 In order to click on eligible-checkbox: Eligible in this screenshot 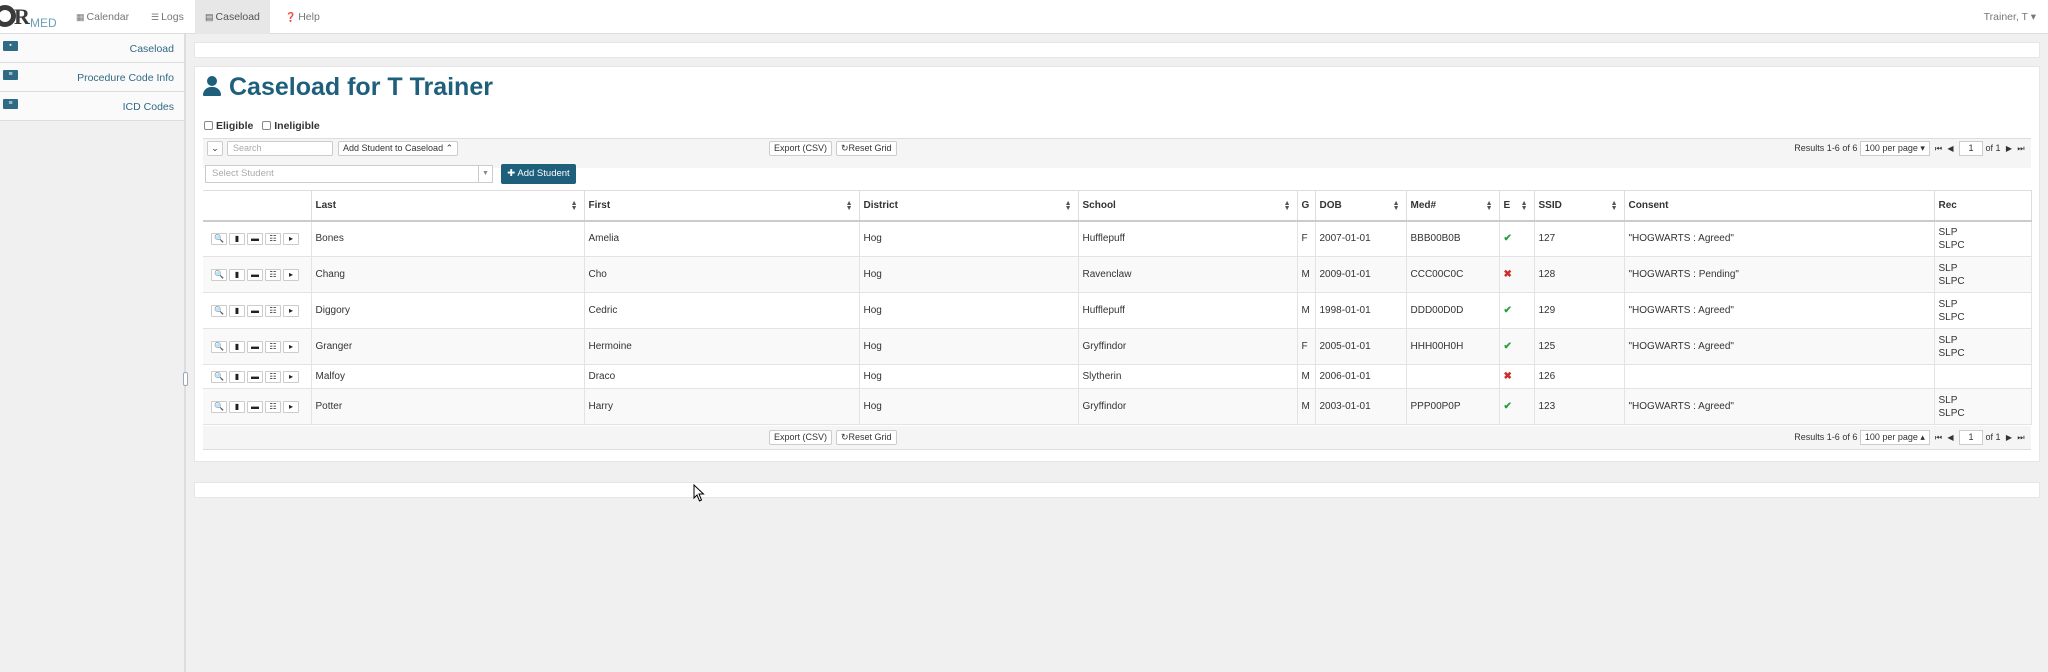, I will do `click(228, 126)`.